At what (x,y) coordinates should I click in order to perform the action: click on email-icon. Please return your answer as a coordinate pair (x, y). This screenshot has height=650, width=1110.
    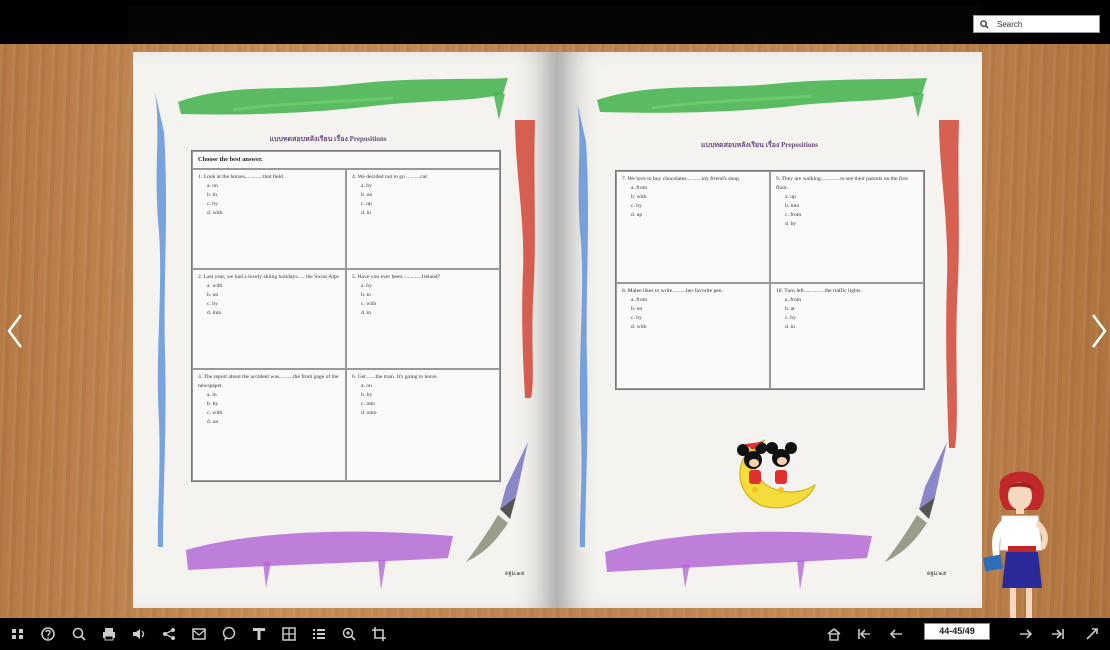
    Looking at the image, I should click on (199, 634).